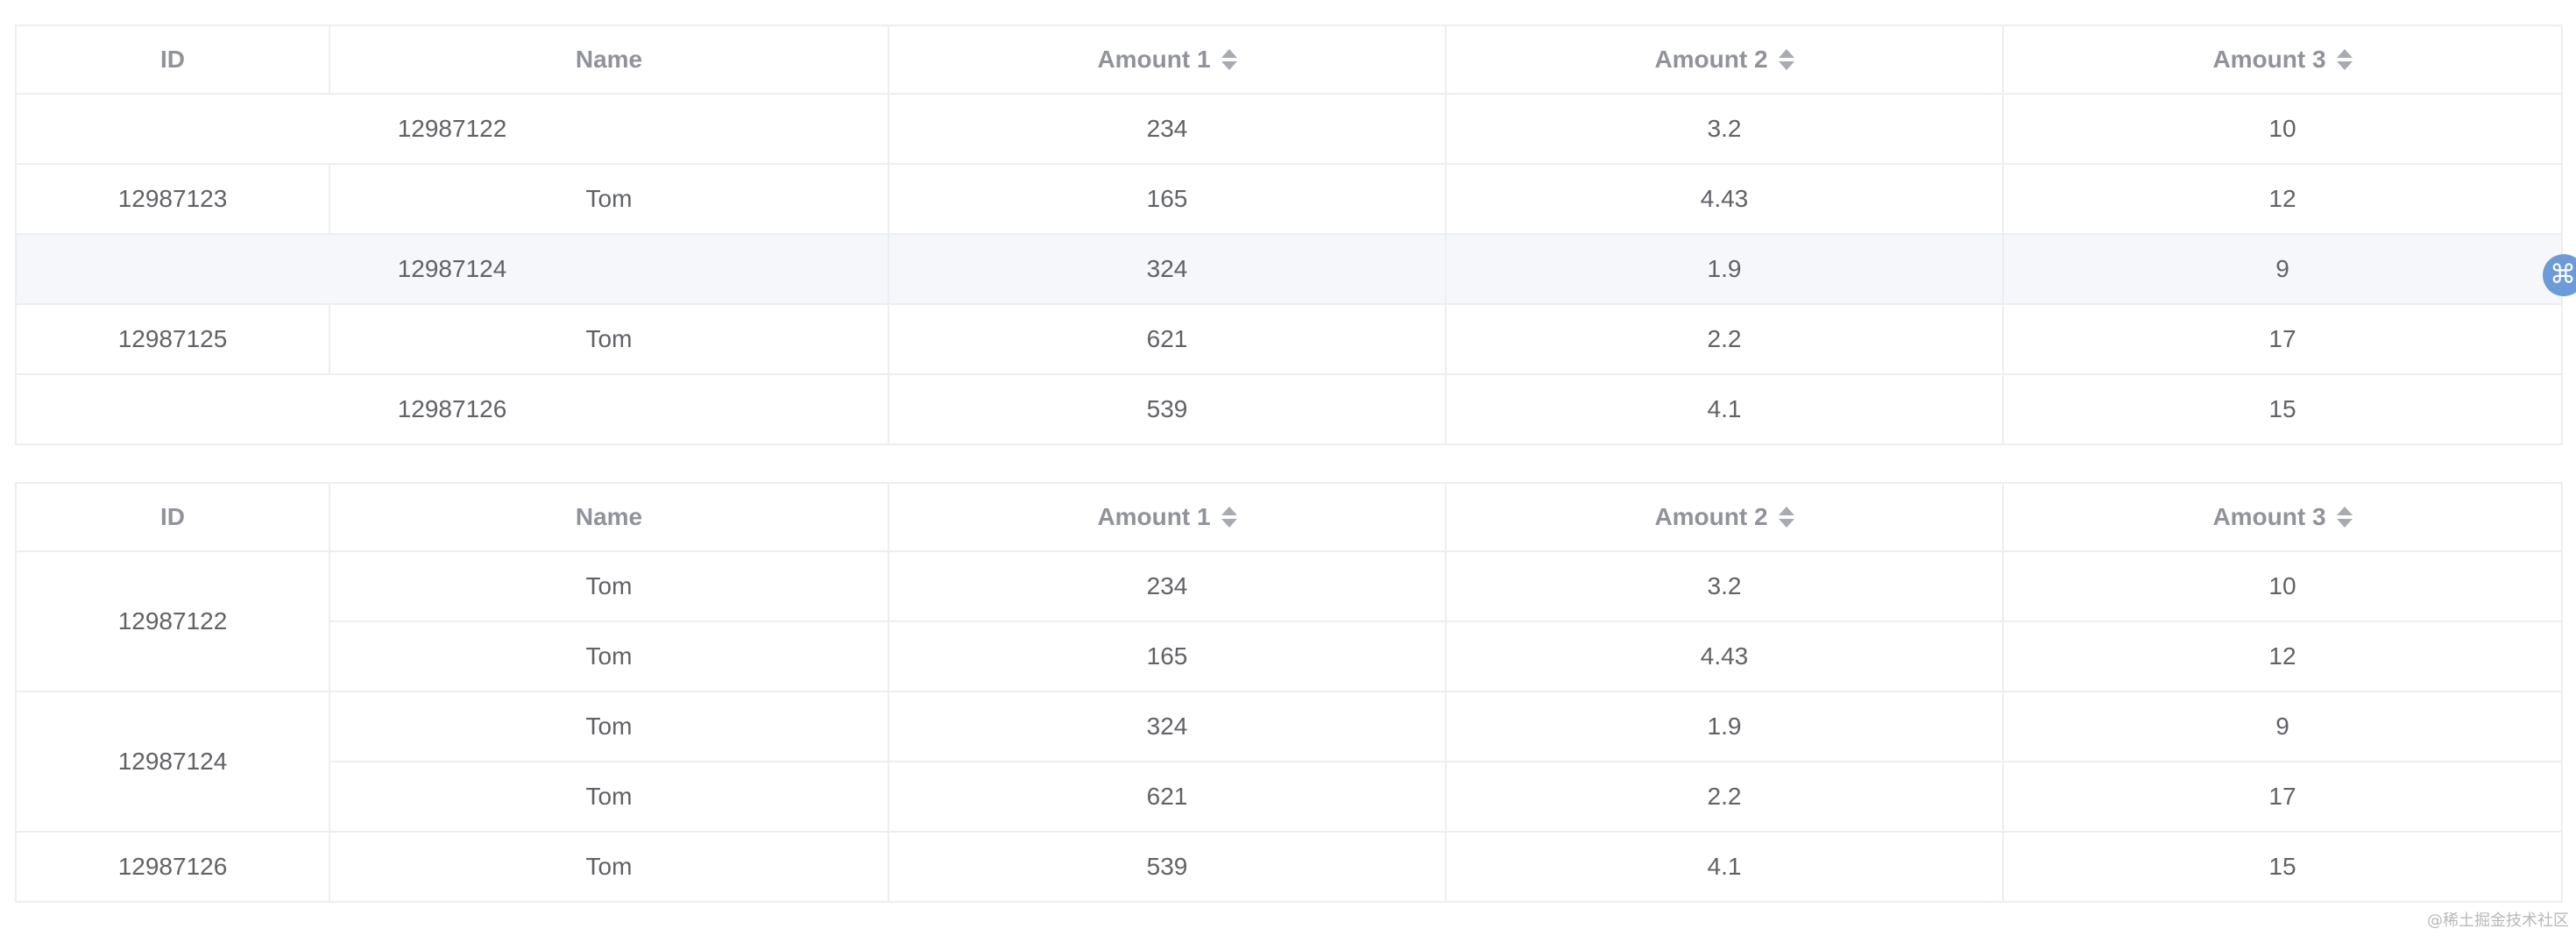 This screenshot has width=2576, height=936. I want to click on table-row: Tom 621 2.2 17, so click(1289, 797).